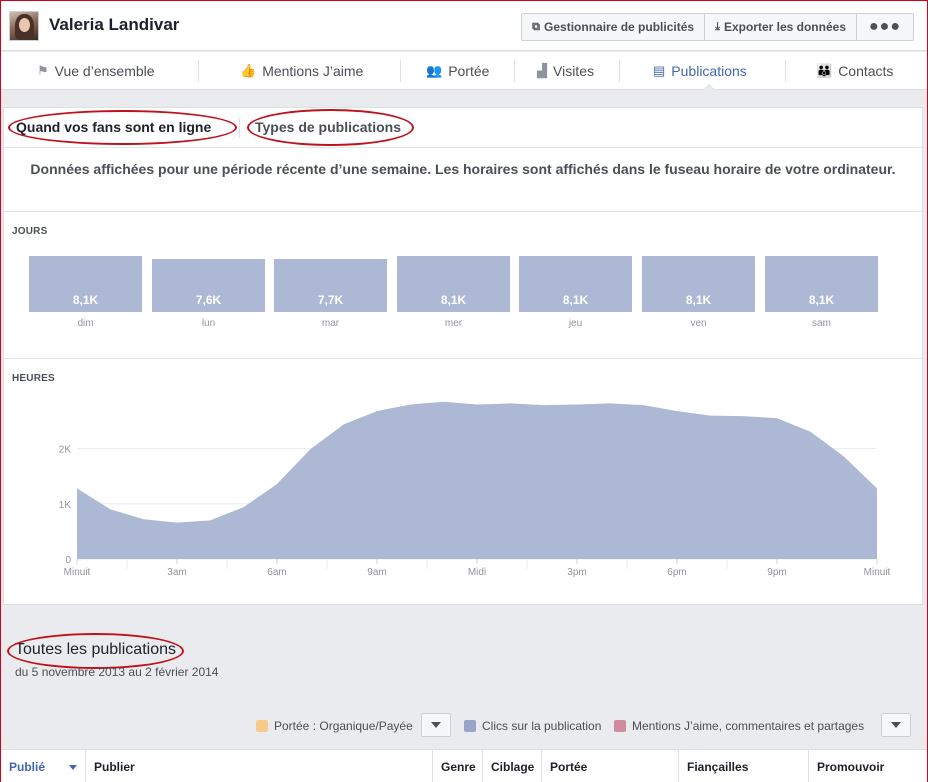 Image resolution: width=928 pixels, height=782 pixels. Describe the element at coordinates (542, 726) in the screenshot. I see `legend-label: Clics sur la publication` at that location.